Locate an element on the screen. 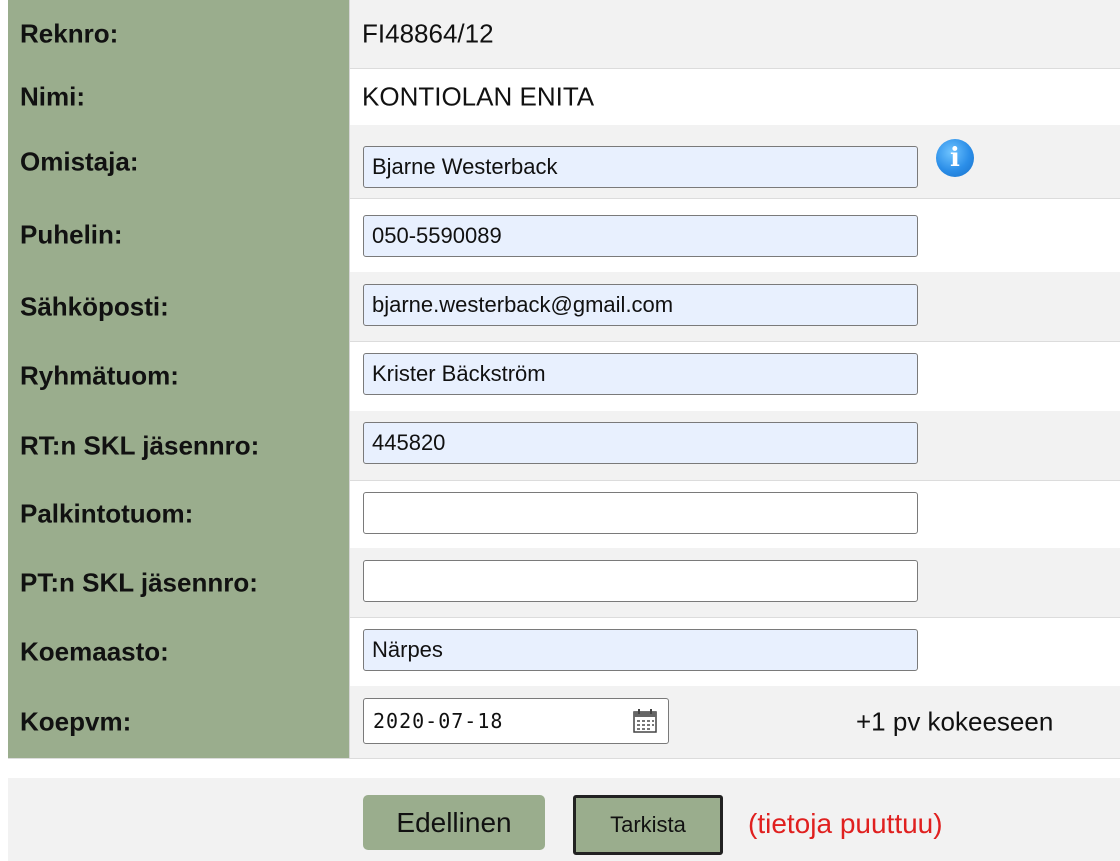  form-row-omistaja: Omistaja: i is located at coordinates (564, 162).